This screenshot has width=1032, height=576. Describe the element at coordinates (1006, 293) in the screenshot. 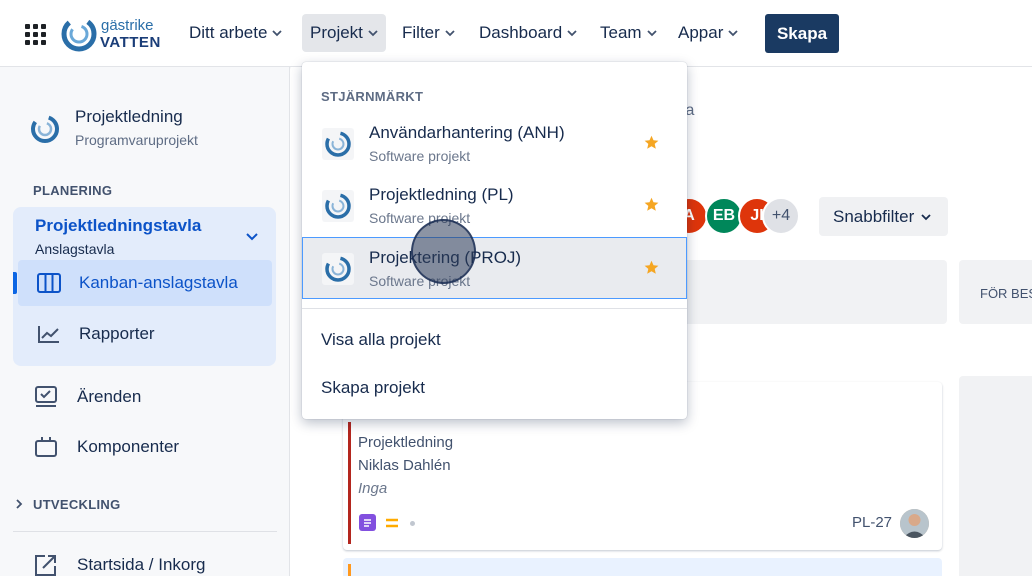

I see `column-title: FÖR BES` at that location.